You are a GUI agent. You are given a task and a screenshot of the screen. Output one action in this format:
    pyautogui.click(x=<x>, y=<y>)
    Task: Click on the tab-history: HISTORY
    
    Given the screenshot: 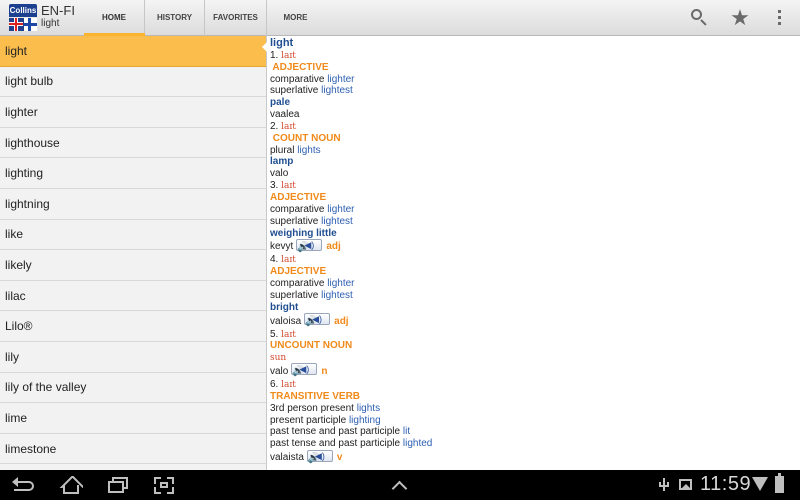 What is the action you would take?
    pyautogui.click(x=175, y=18)
    